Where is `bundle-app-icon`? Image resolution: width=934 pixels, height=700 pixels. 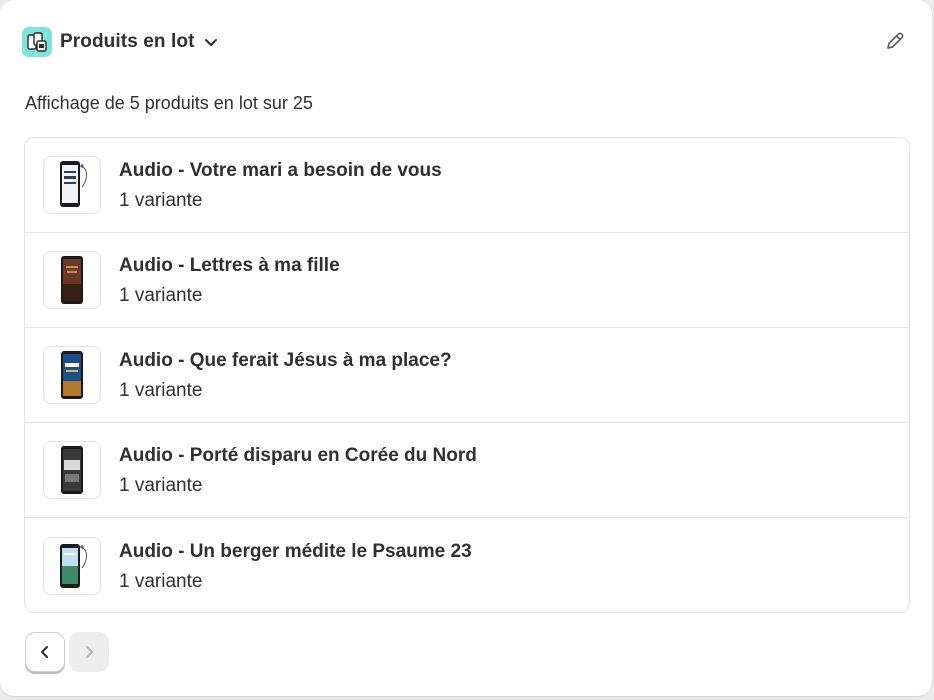
bundle-app-icon is located at coordinates (37, 42).